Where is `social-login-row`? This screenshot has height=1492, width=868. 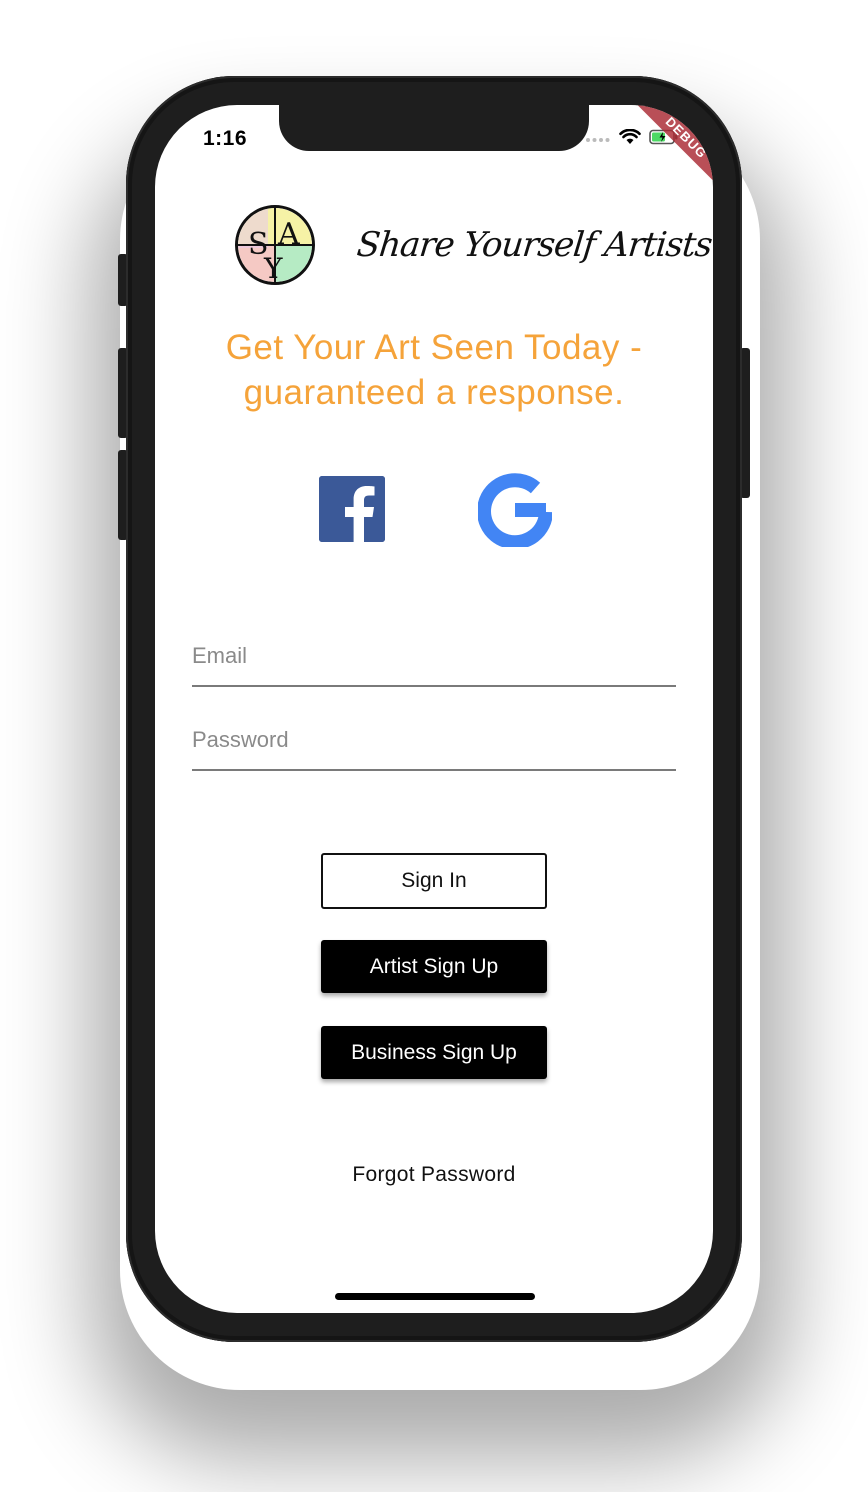 social-login-row is located at coordinates (434, 511).